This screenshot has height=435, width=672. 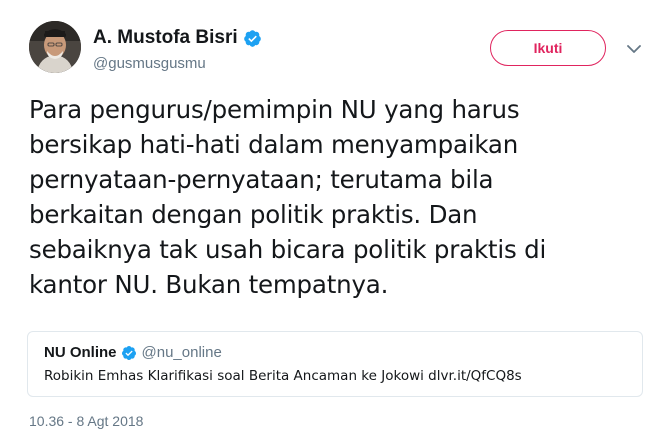 I want to click on quoted-author-handle: @nu_online, so click(x=181, y=352).